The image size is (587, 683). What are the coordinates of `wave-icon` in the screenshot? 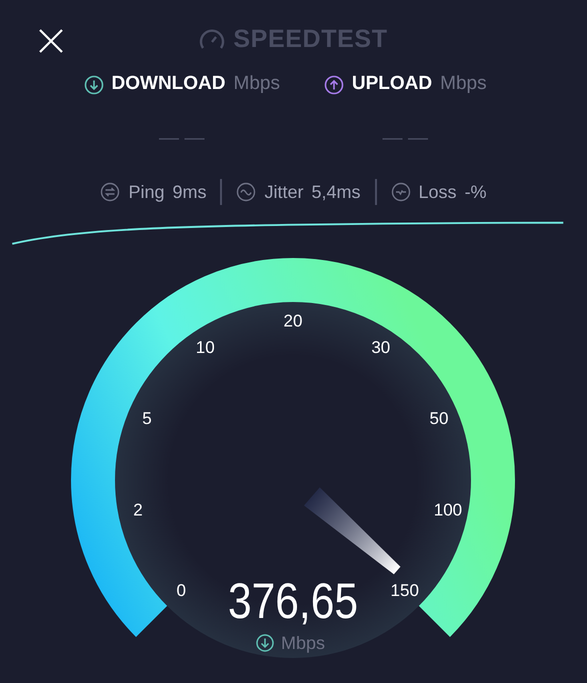 It's located at (246, 192).